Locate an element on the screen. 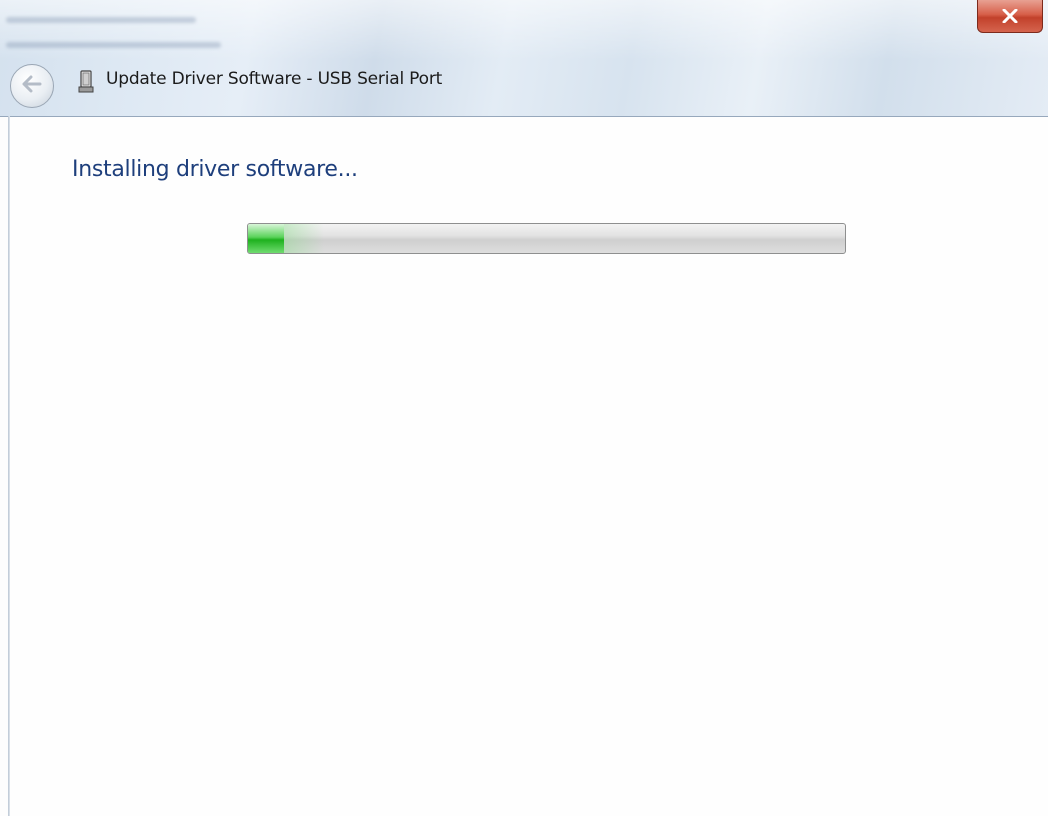  close-button is located at coordinates (1010, 16).